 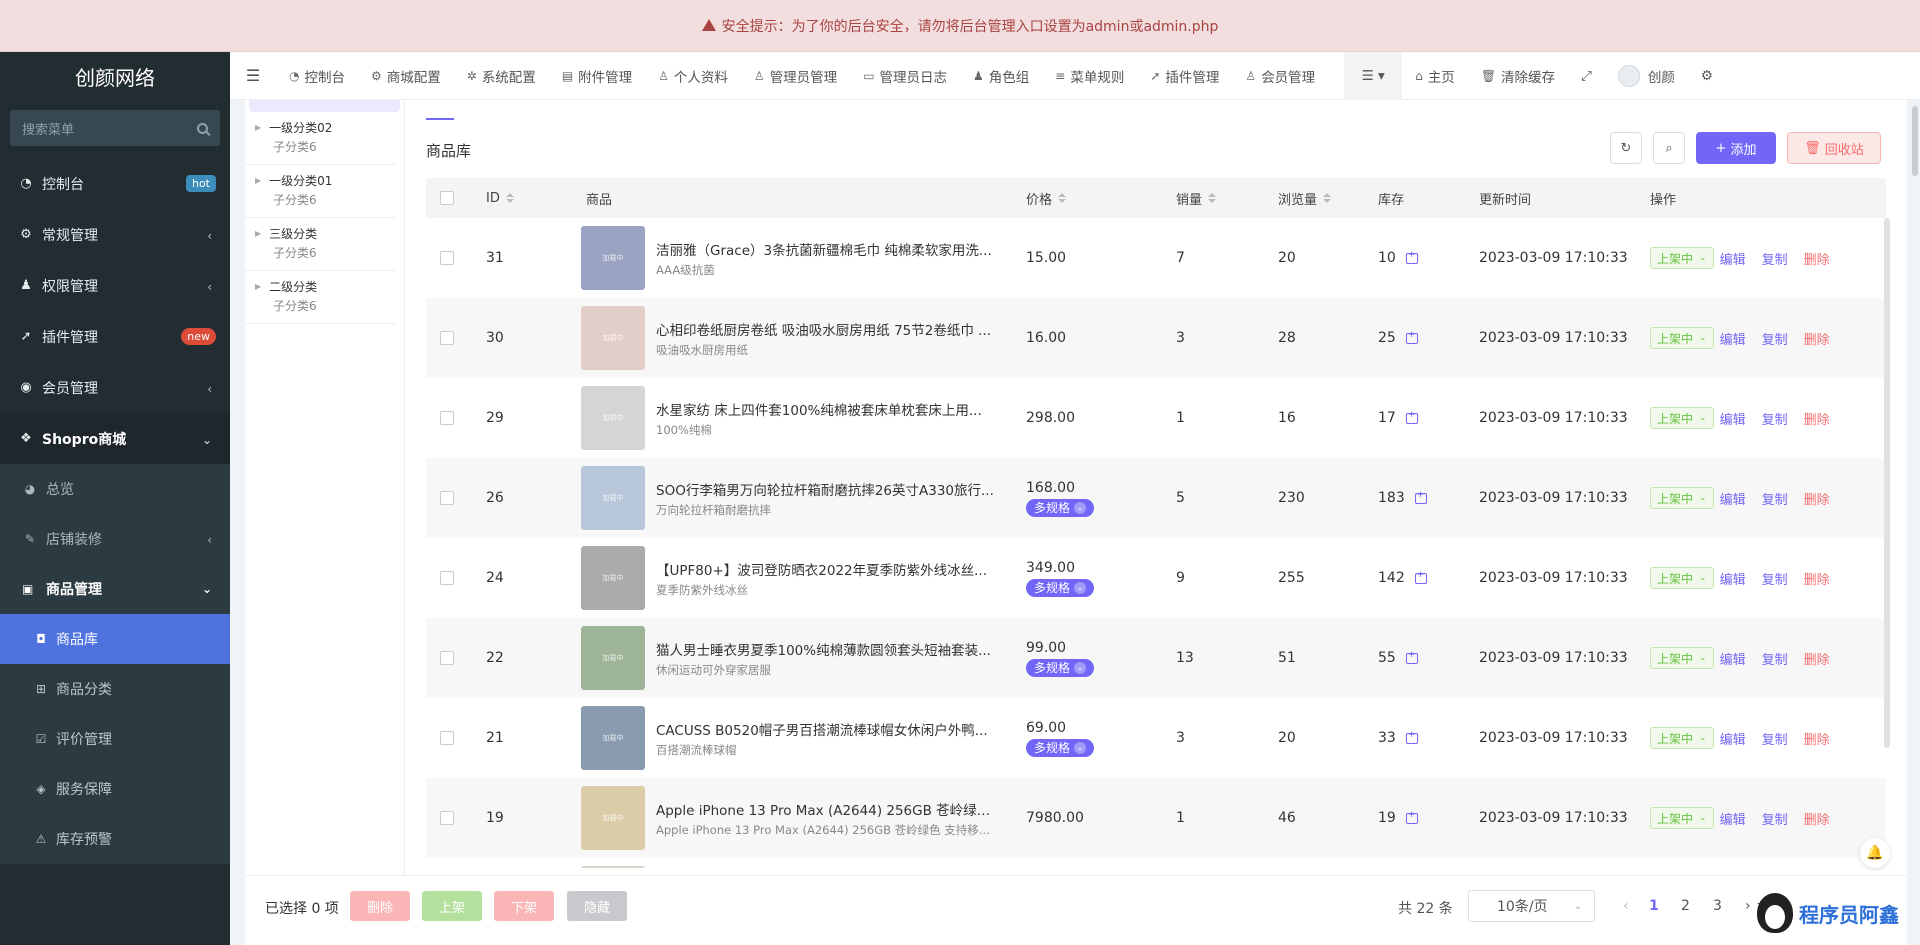 I want to click on sidebar-item-goods-management: ▣ 商品管理 ⌄, so click(x=115, y=589).